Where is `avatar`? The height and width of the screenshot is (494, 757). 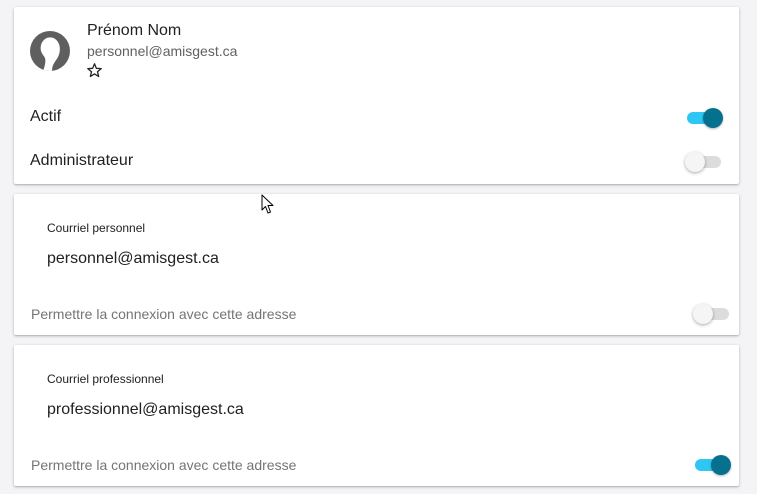 avatar is located at coordinates (50, 51).